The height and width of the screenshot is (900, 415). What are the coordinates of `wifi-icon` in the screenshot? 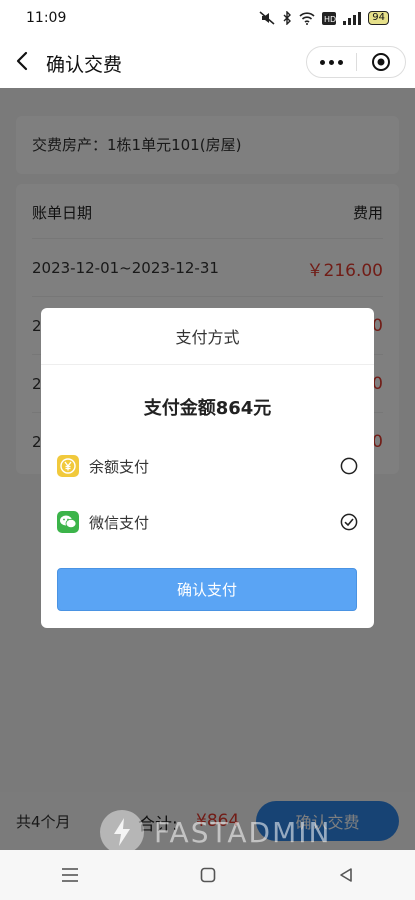 It's located at (307, 18).